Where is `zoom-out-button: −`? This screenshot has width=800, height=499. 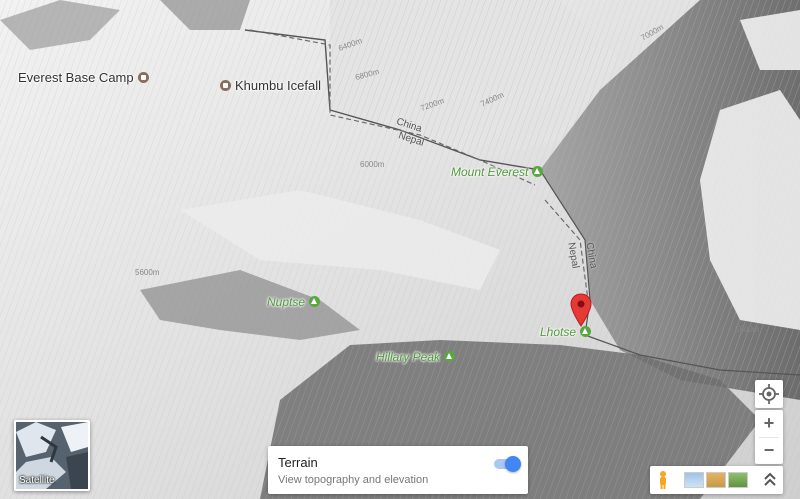
zoom-out-button: − is located at coordinates (769, 450).